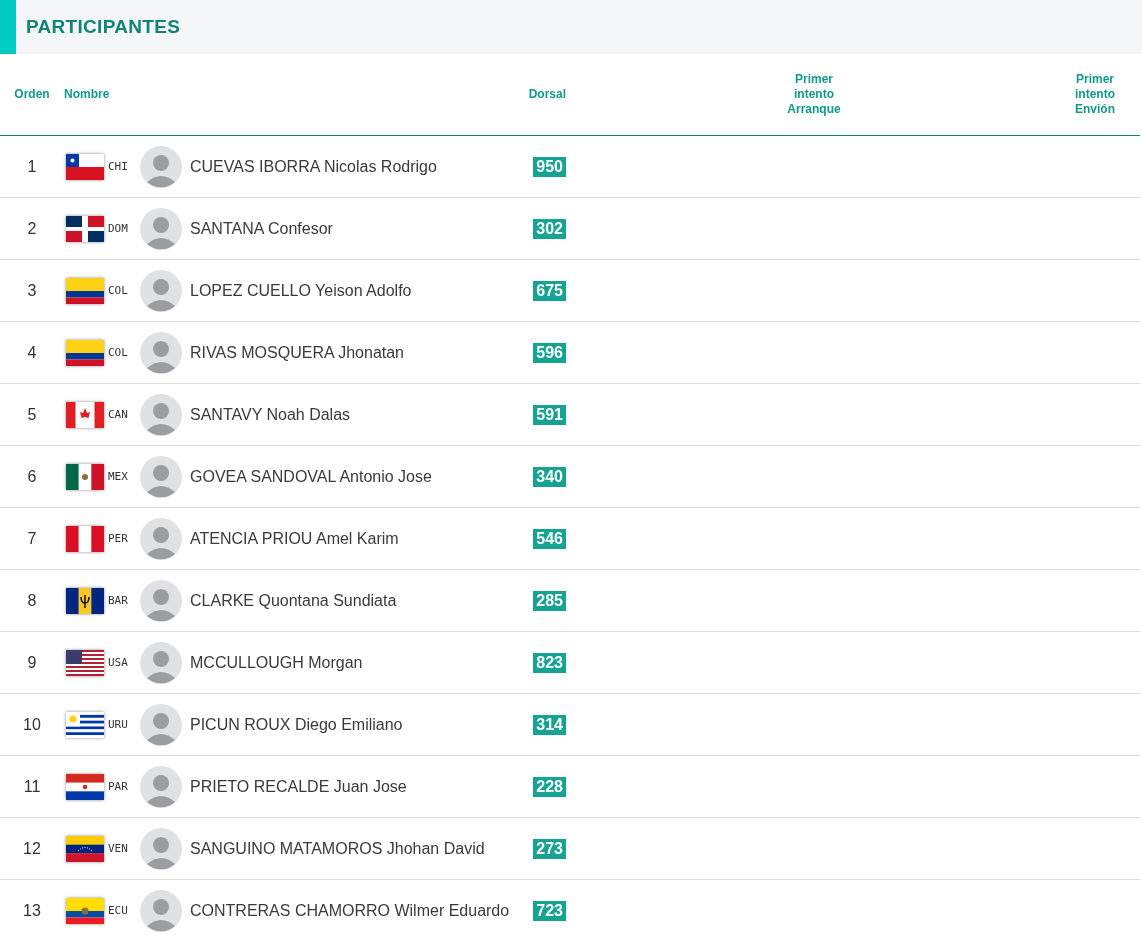 The image size is (1142, 939). I want to click on bib-number: 314, so click(549, 724).